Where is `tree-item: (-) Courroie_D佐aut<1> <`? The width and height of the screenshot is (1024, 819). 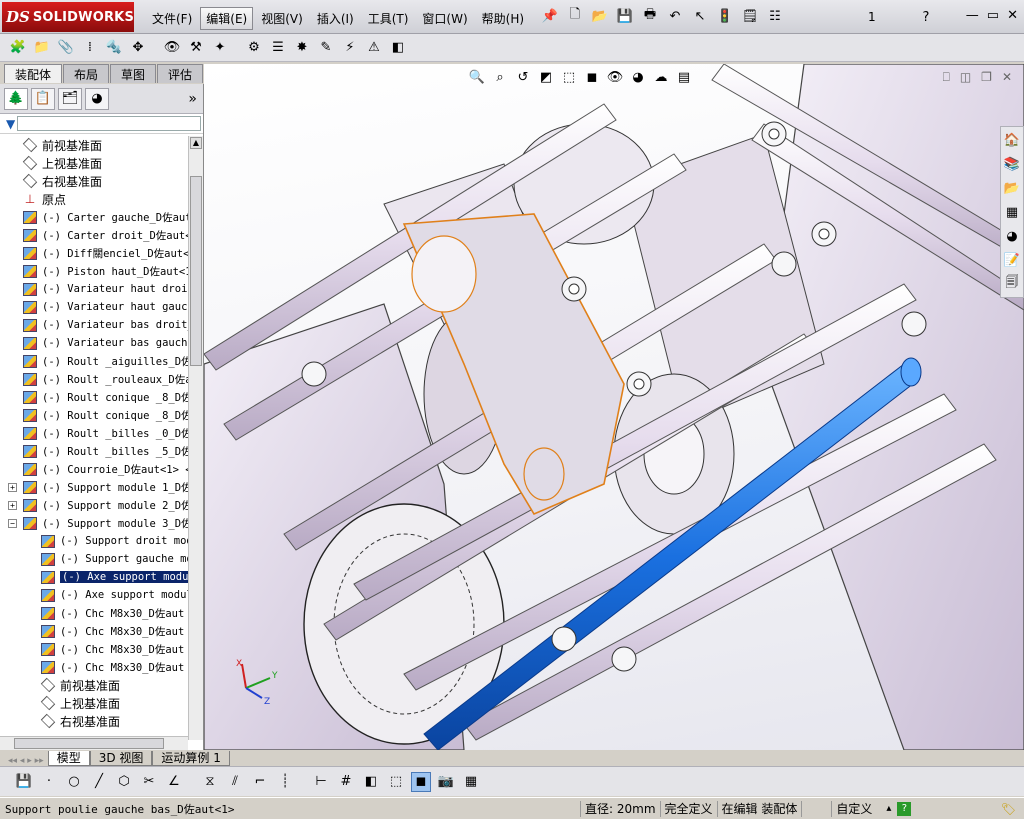
tree-item: (-) Courroie_D佐aut<1> < is located at coordinates (94, 469).